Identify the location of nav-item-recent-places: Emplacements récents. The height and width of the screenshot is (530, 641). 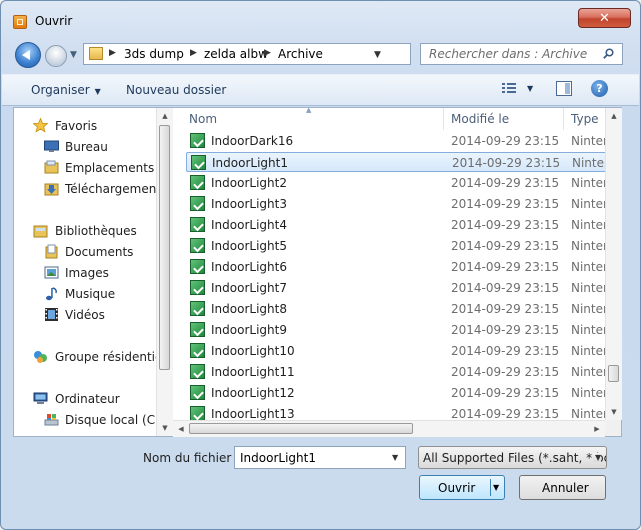
(85, 168).